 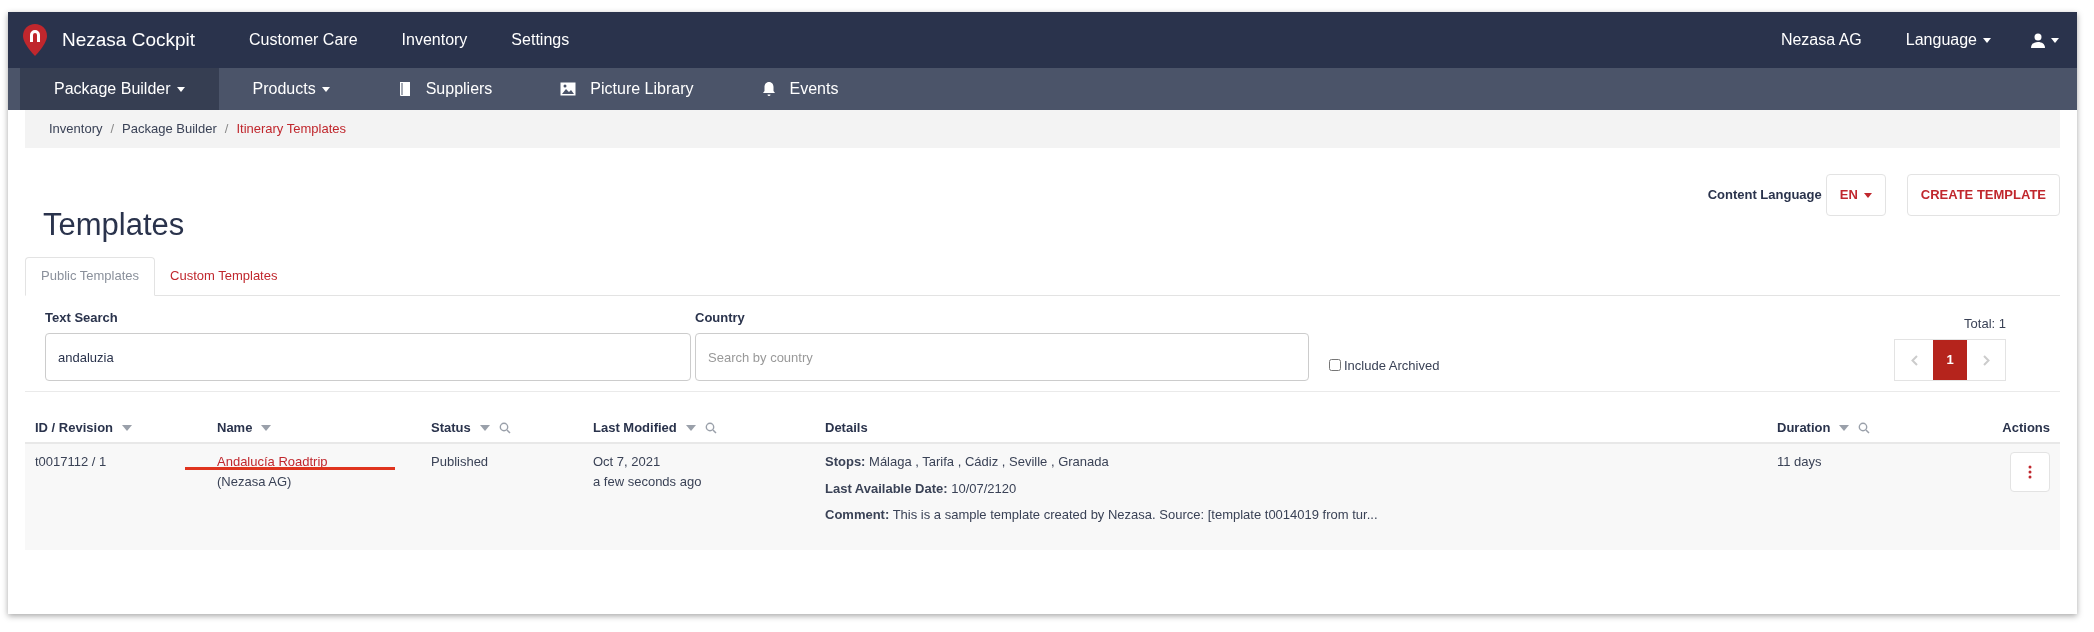 I want to click on more-icon, so click(x=2030, y=472).